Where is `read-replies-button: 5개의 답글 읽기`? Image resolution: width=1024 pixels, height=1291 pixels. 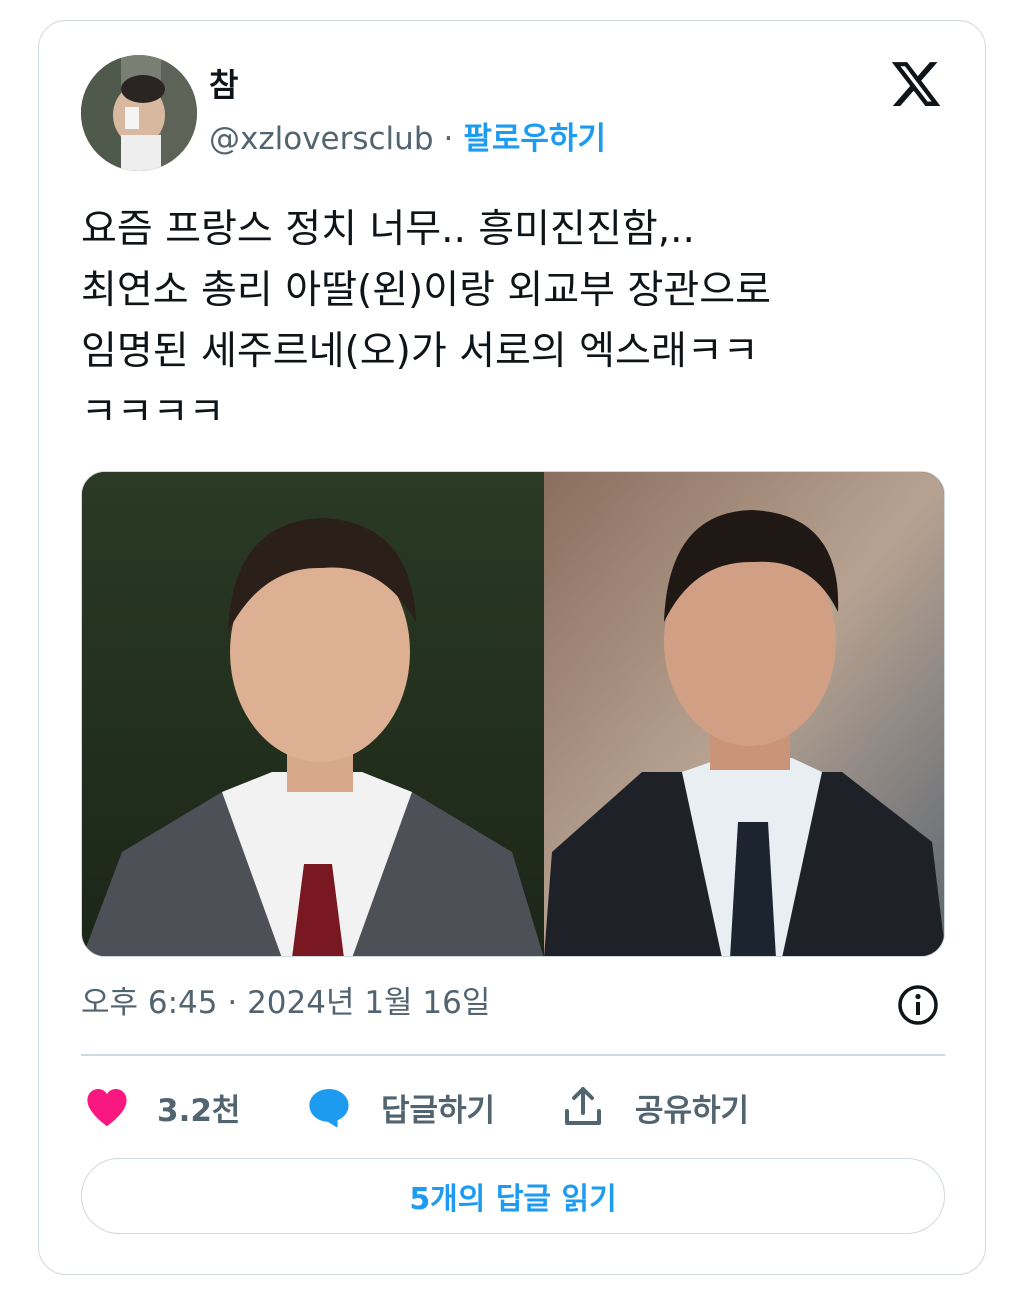 read-replies-button: 5개의 답글 읽기 is located at coordinates (513, 1196).